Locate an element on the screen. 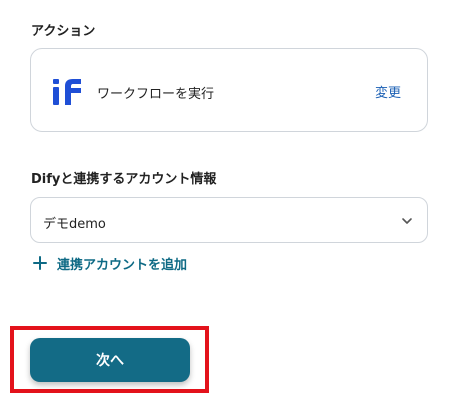 This screenshot has width=460, height=400. account-section-label: Difyと連携するアカウント情報 is located at coordinates (124, 179).